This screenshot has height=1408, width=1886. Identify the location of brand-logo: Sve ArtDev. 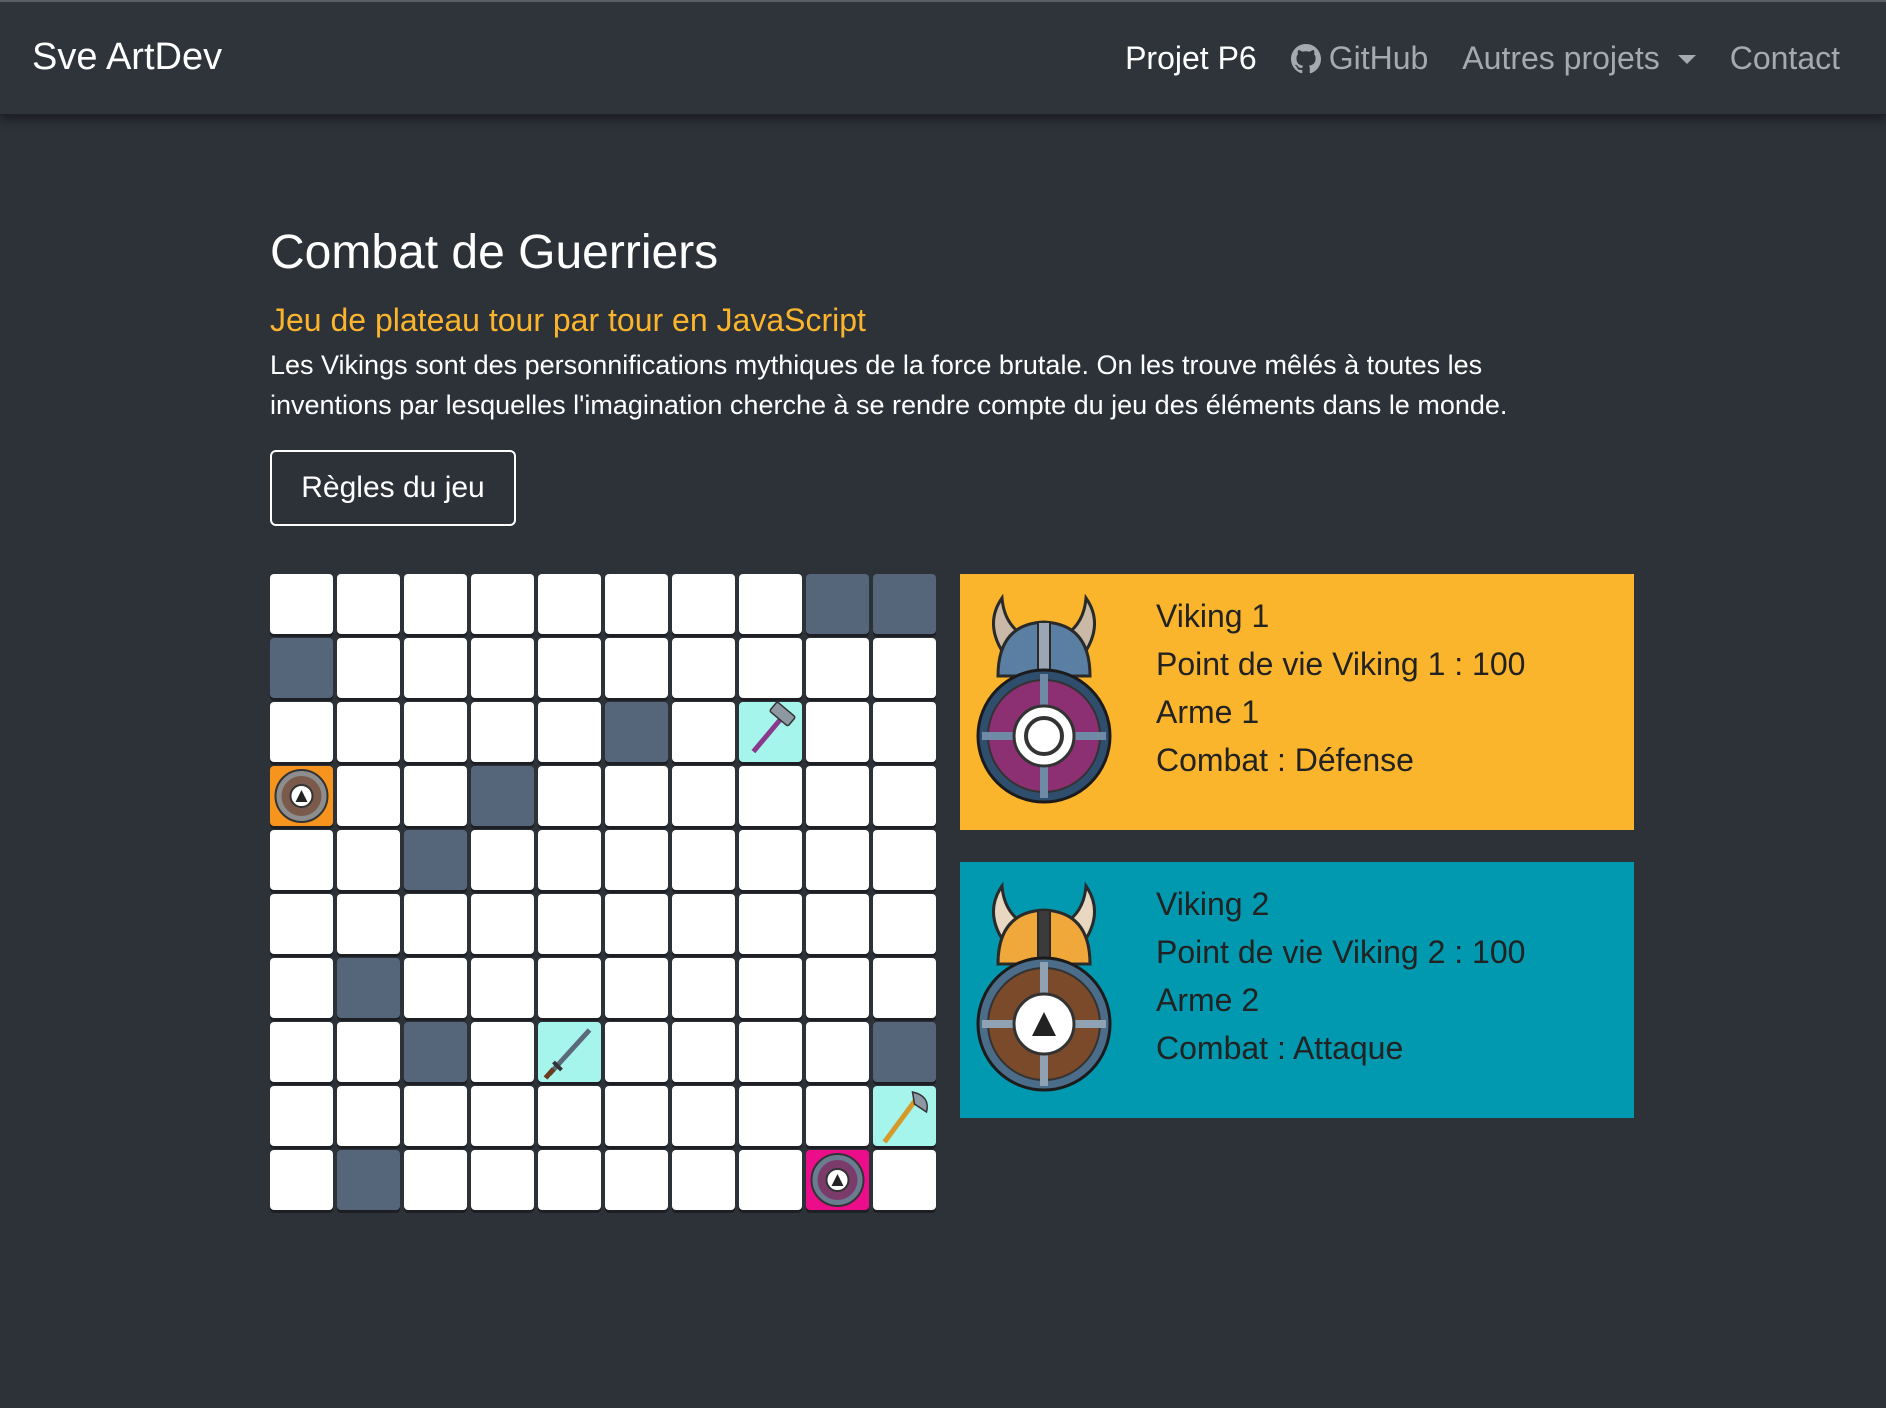
(127, 57).